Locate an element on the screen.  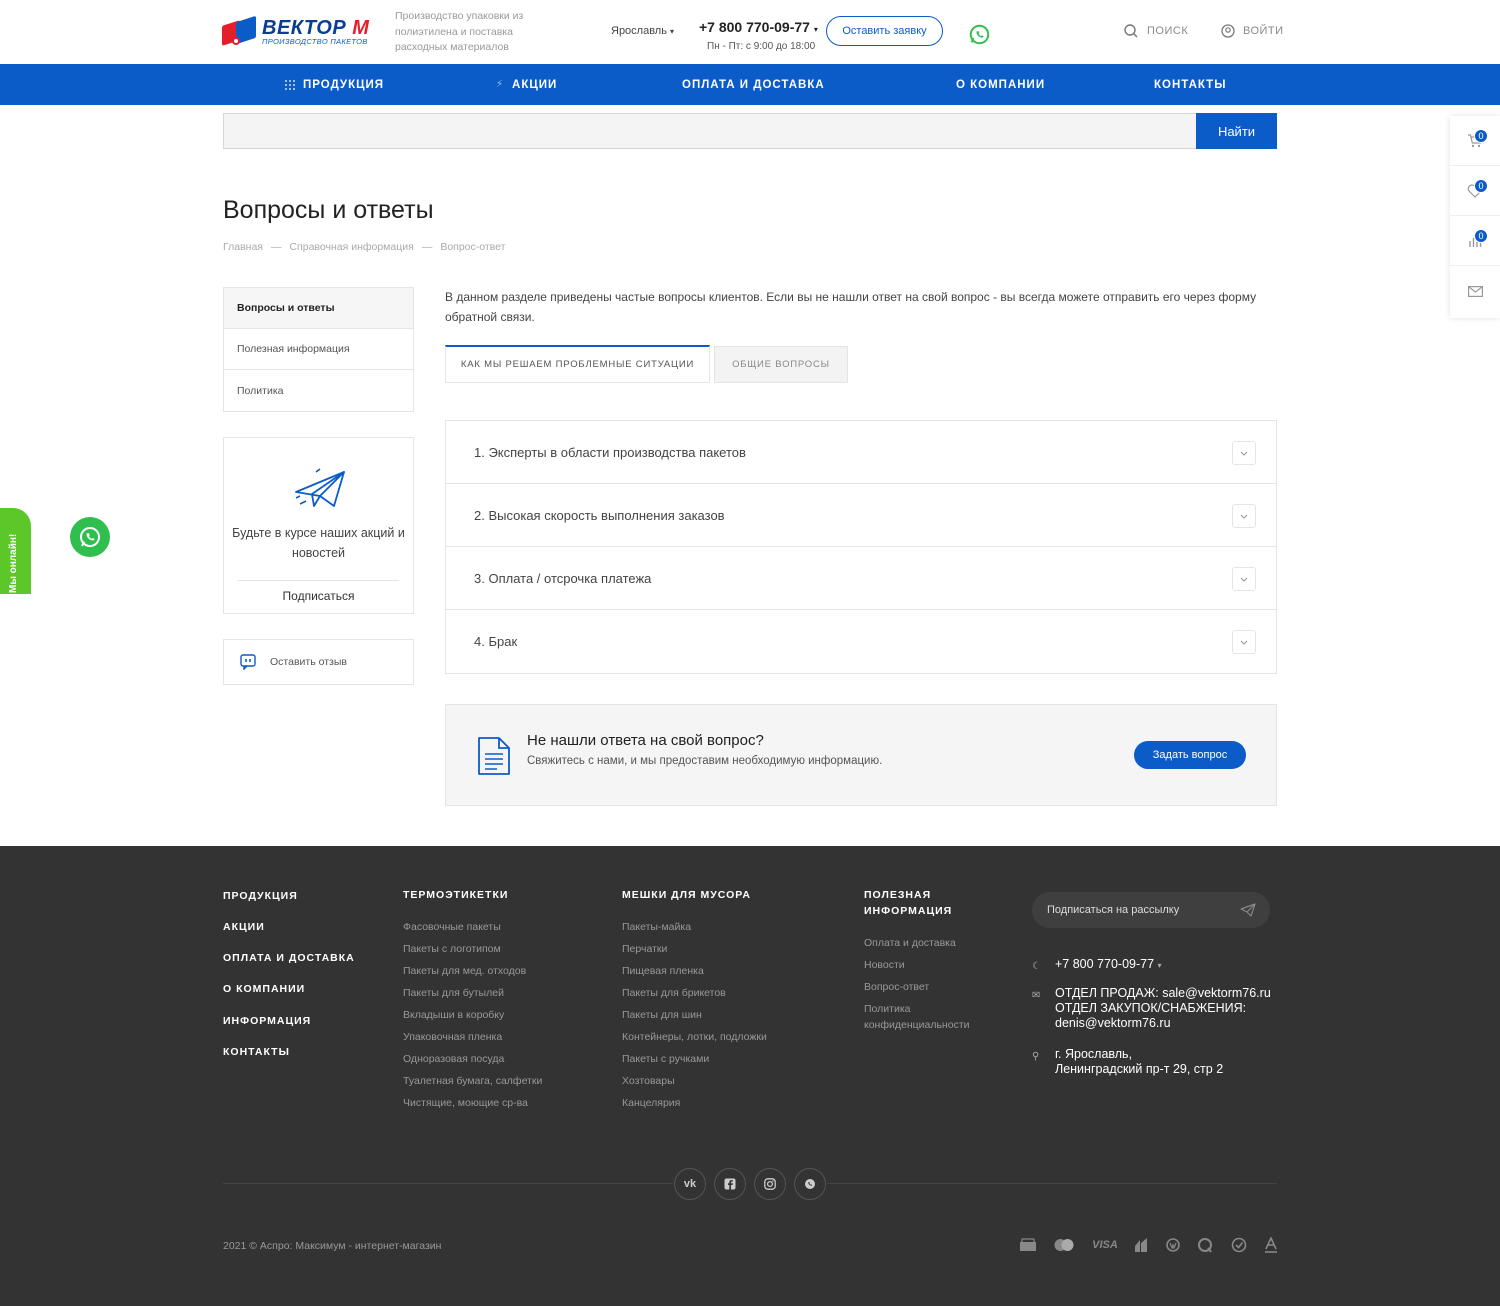
visa-label: VISA is located at coordinates (1105, 1245).